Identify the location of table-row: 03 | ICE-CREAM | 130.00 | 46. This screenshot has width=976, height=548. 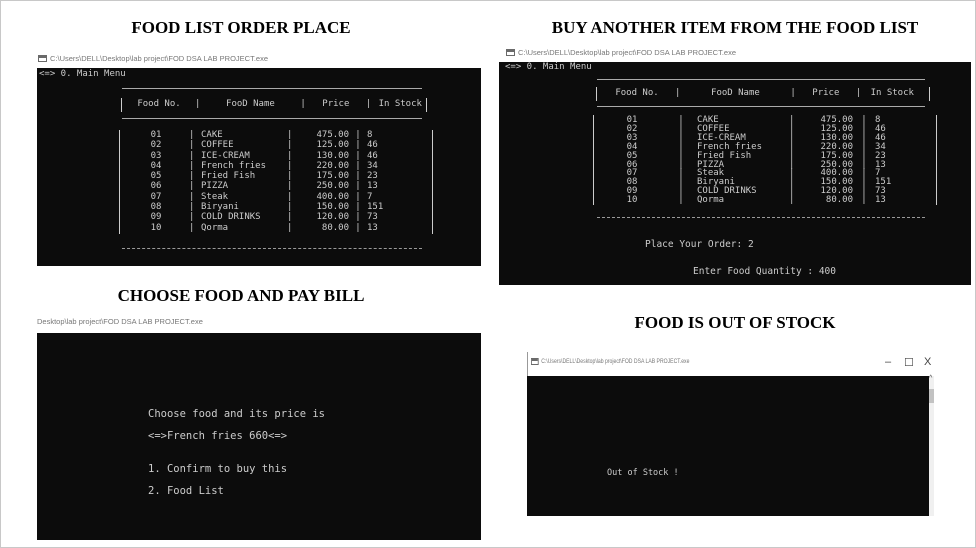
(273, 156).